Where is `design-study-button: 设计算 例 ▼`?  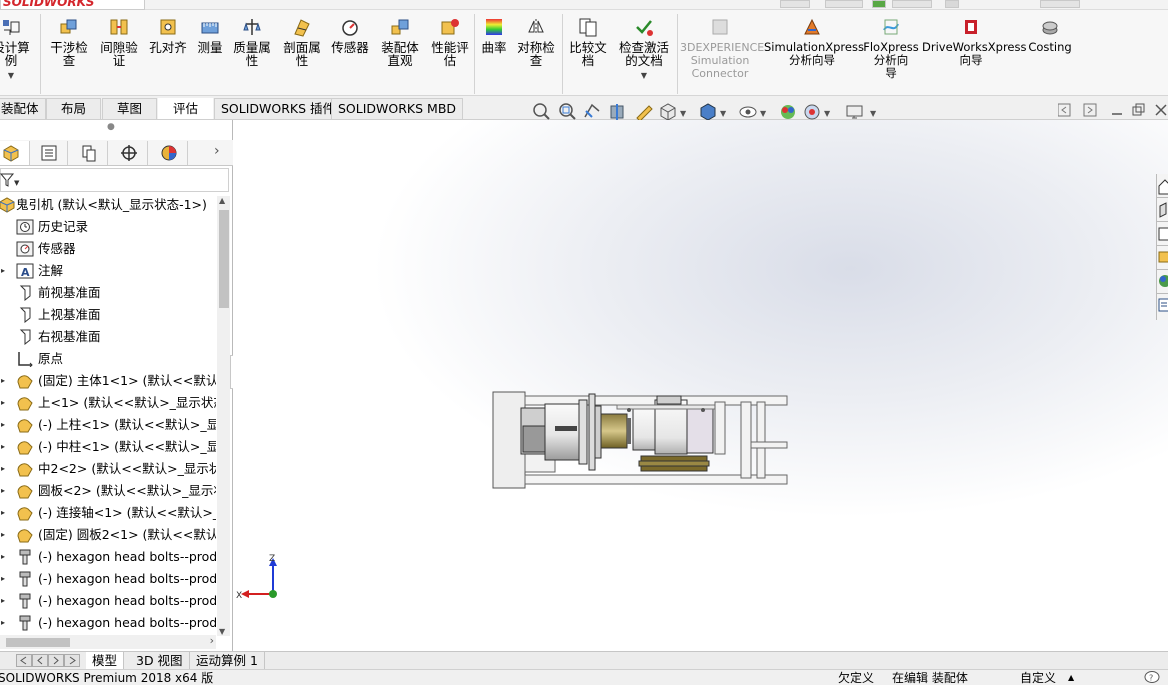 design-study-button: 设计算 例 ▼ is located at coordinates (17, 54).